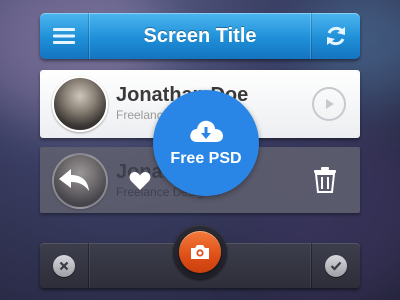  I want to click on menu-button, so click(64, 36).